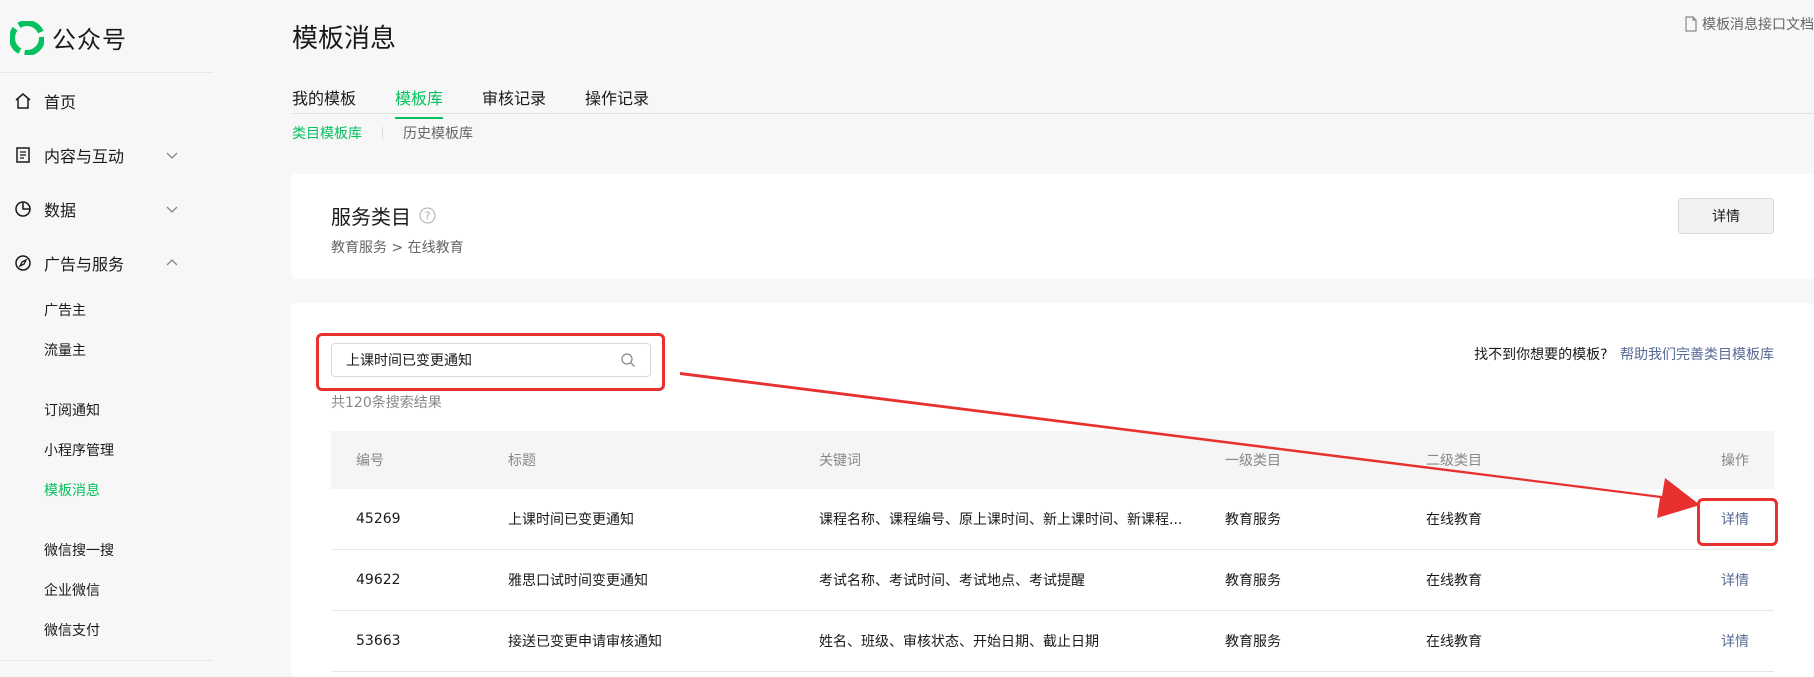 This screenshot has height=677, width=1814. Describe the element at coordinates (840, 461) in the screenshot. I see `column-header-keywords: 关键词` at that location.